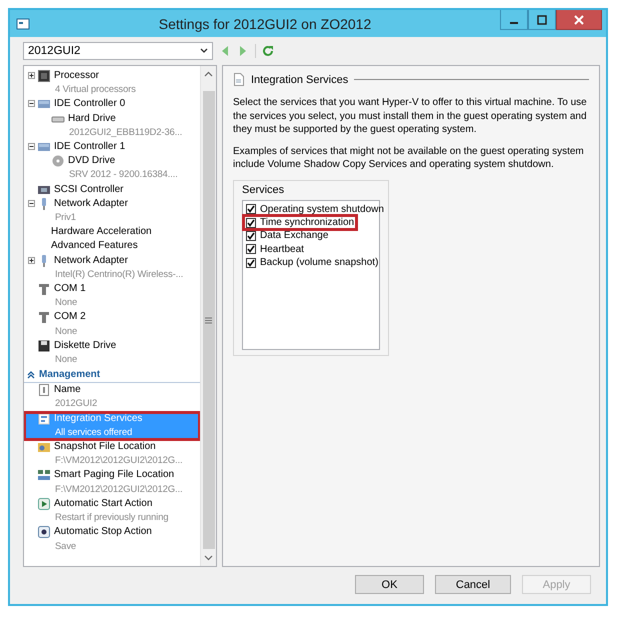 The height and width of the screenshot is (617, 624). I want to click on item-name: Name, so click(68, 390).